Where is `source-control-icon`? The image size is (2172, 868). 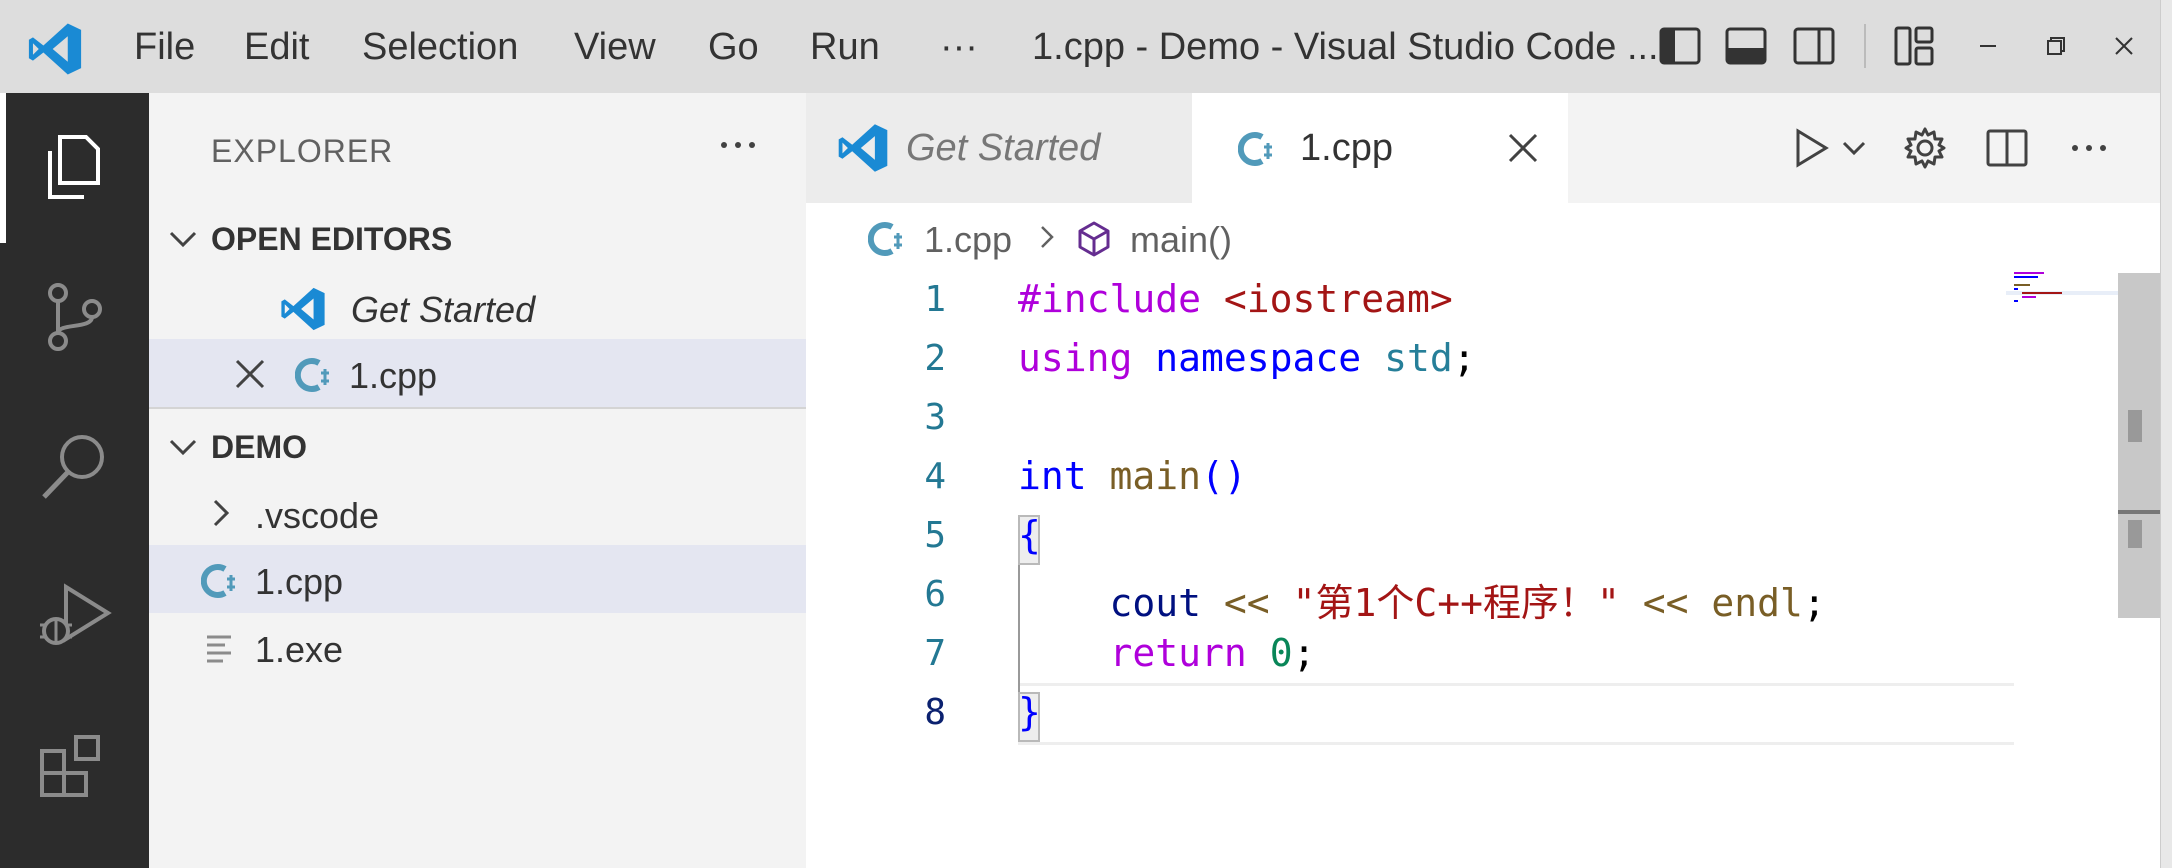 source-control-icon is located at coordinates (74, 317).